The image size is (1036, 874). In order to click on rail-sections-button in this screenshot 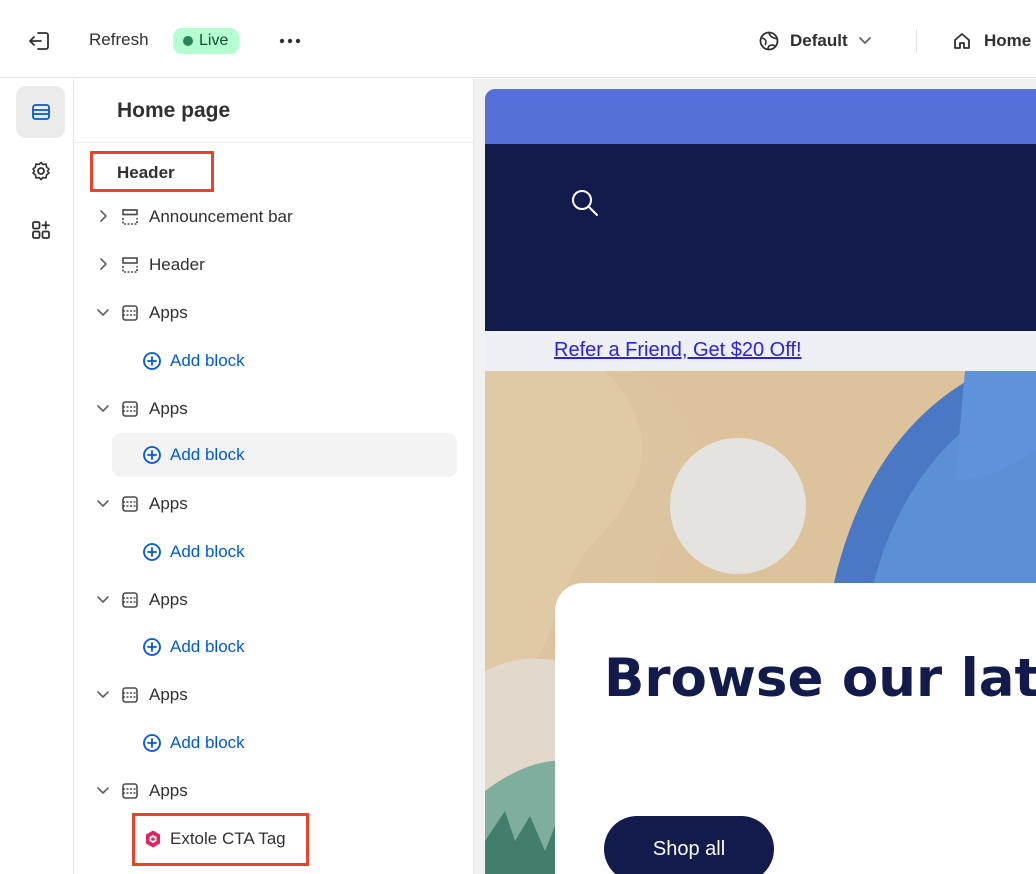, I will do `click(40, 112)`.